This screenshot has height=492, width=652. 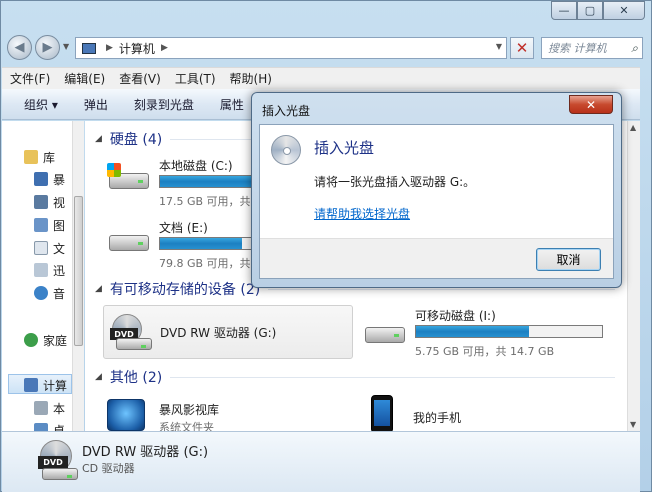 I want to click on drive-icon, so click(x=41, y=408).